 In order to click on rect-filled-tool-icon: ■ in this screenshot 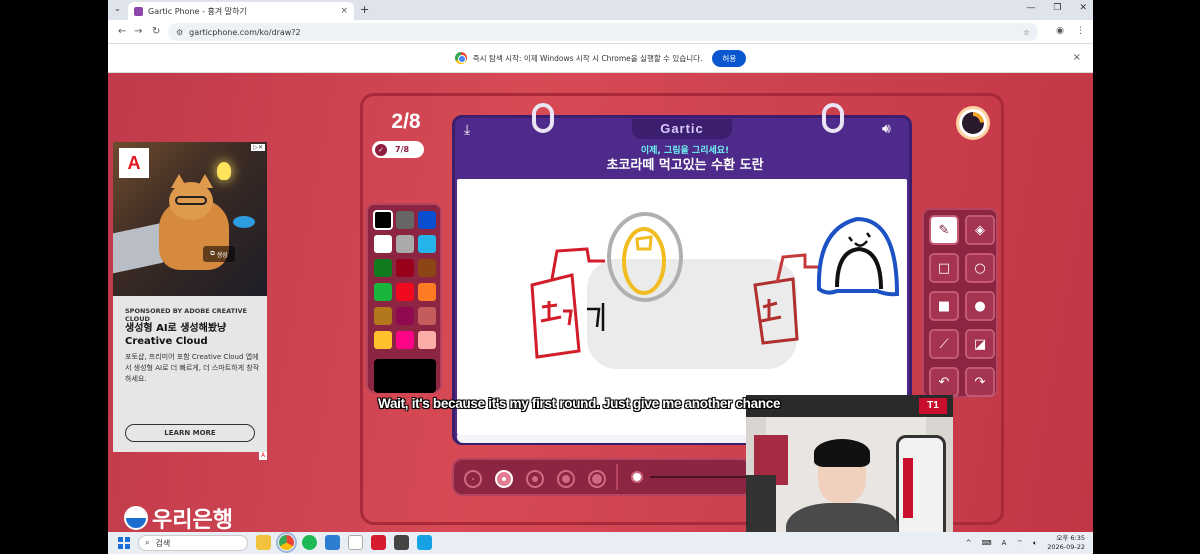, I will do `click(944, 306)`.